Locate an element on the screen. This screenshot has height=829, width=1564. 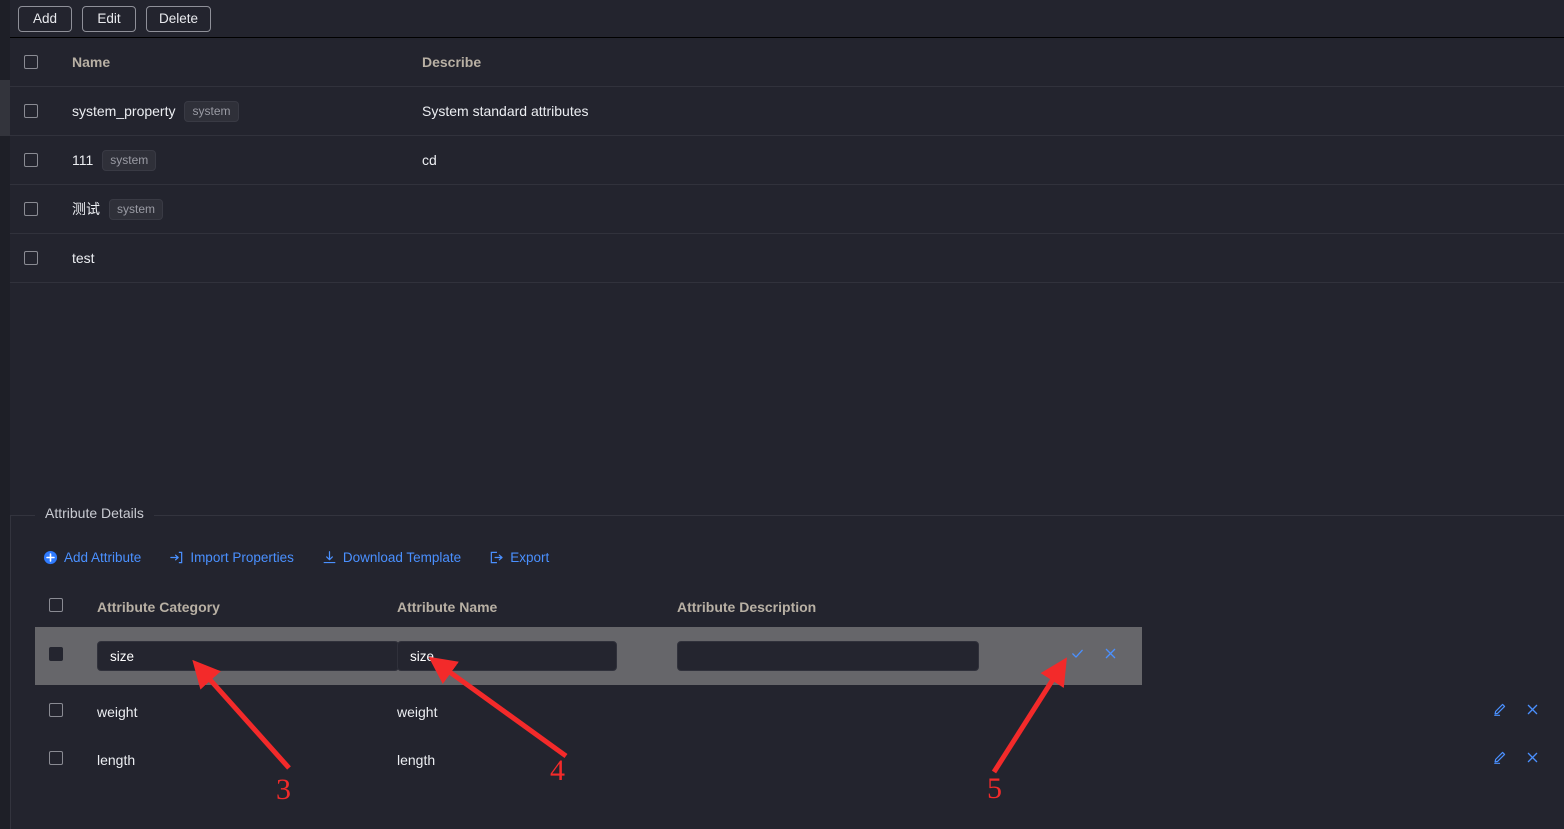
table-row: 测试 system is located at coordinates (787, 209).